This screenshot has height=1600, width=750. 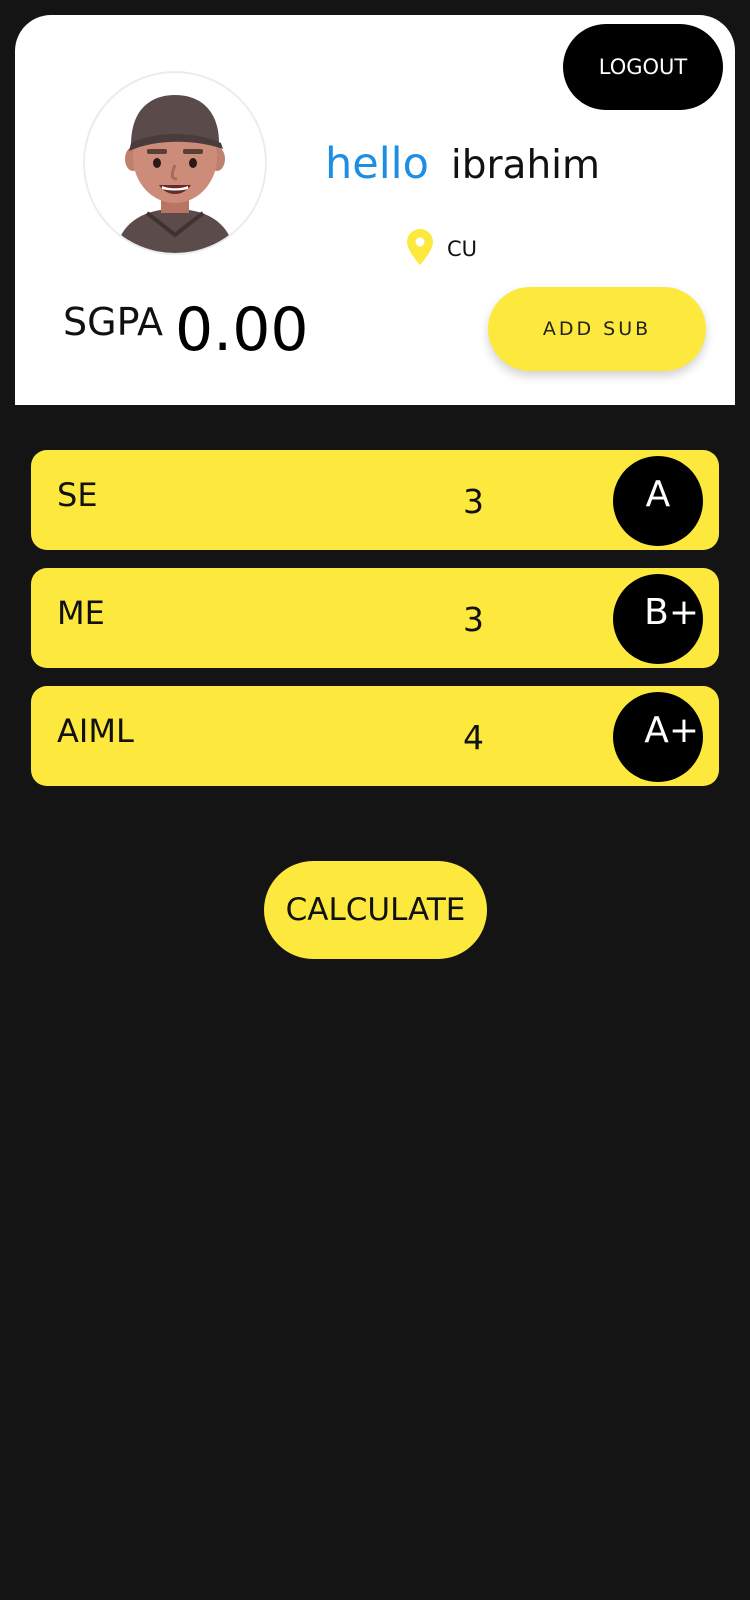 What do you see at coordinates (175, 174) in the screenshot?
I see `avatar-image` at bounding box center [175, 174].